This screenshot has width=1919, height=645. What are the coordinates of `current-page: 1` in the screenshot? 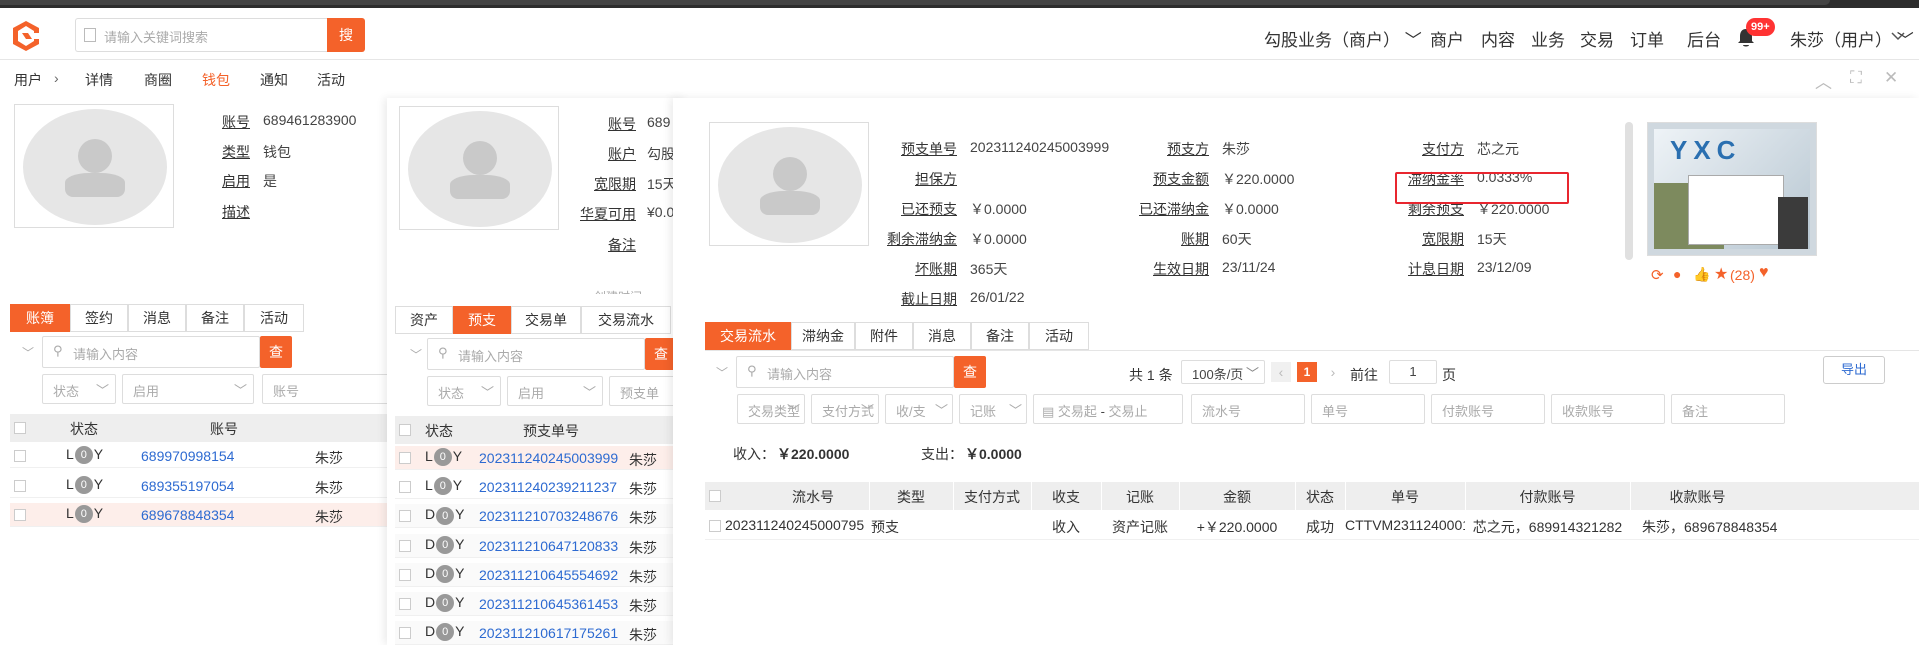 It's located at (1307, 372).